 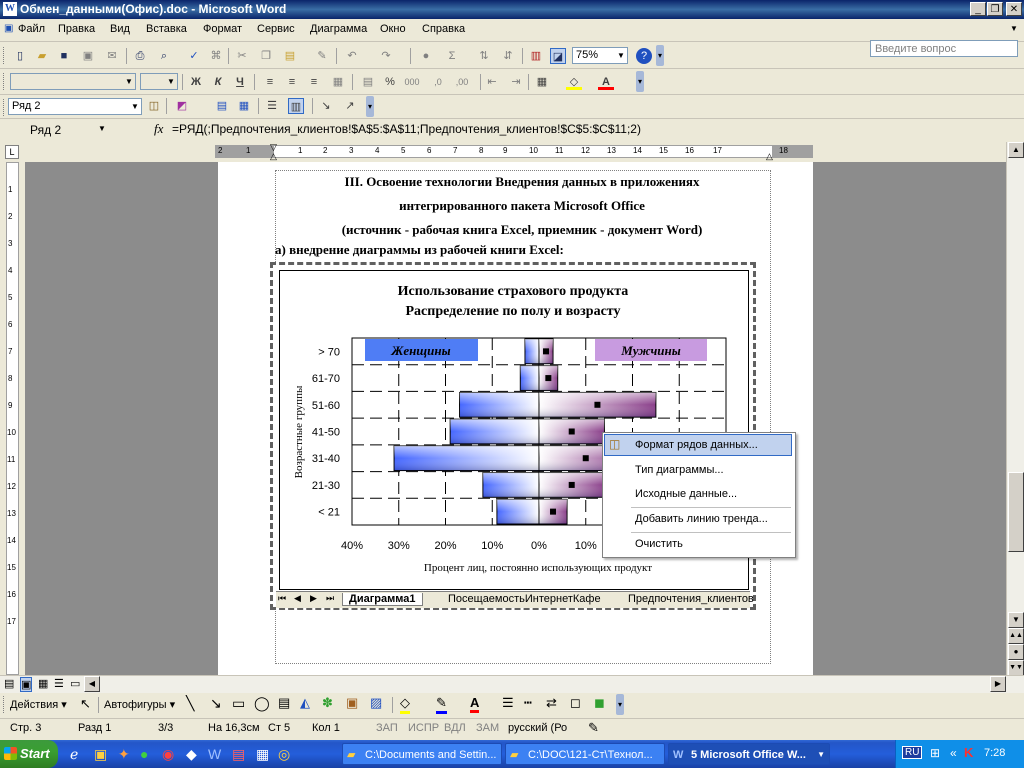 What do you see at coordinates (995, 9) in the screenshot?
I see `restore-button: ❐` at bounding box center [995, 9].